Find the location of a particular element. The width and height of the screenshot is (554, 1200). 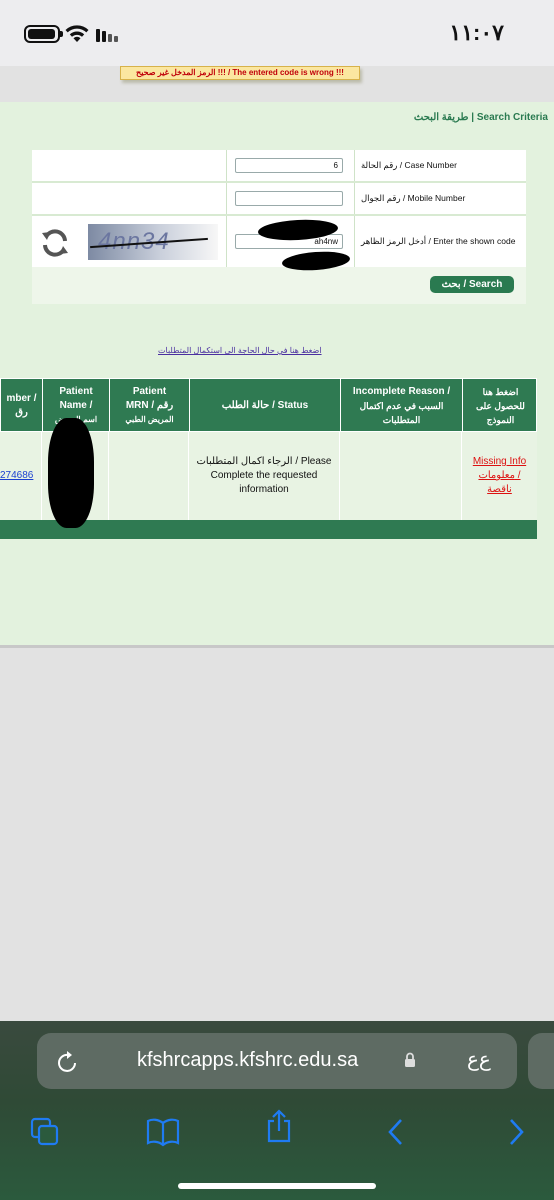

search-criteria-title: طريقة البحث | Search Criteria is located at coordinates (480, 117).